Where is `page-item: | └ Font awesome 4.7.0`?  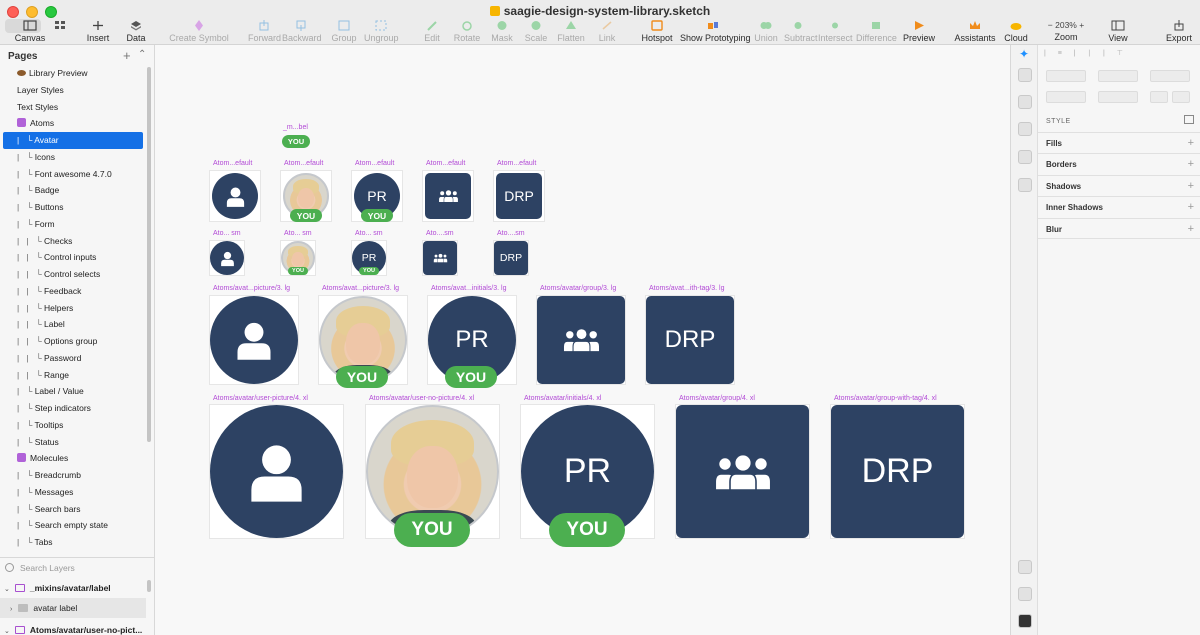 page-item: | └ Font awesome 4.7.0 is located at coordinates (73, 174).